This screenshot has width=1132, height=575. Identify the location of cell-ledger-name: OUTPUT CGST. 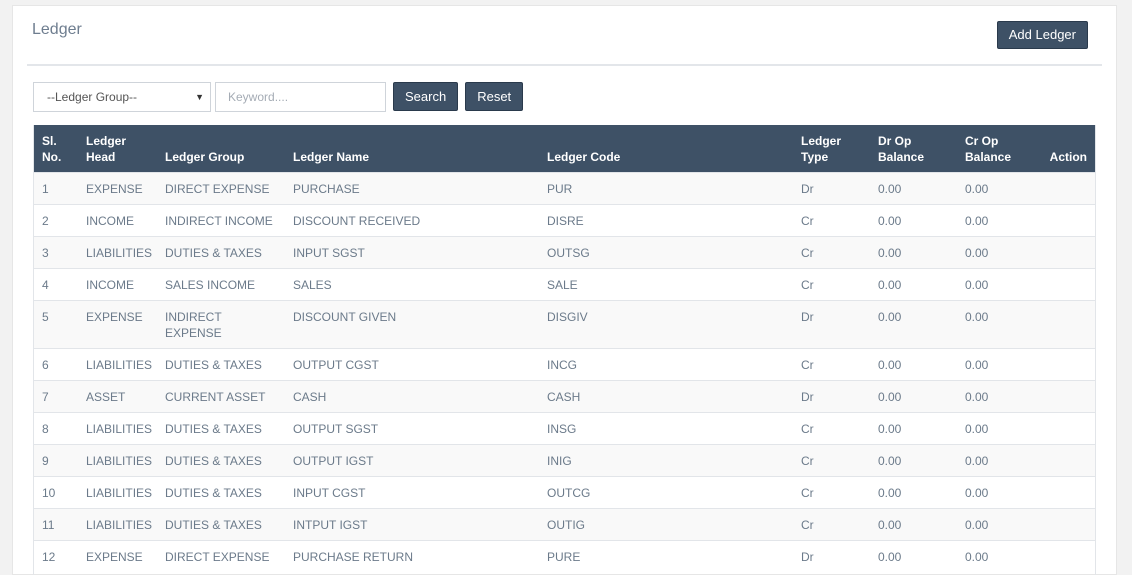
(411, 364).